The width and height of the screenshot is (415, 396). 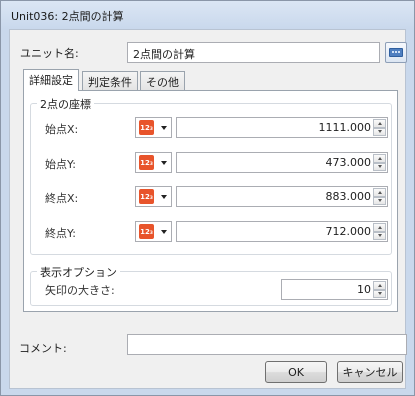 I want to click on coords-group-title: 2点の座標, so click(x=65, y=104).